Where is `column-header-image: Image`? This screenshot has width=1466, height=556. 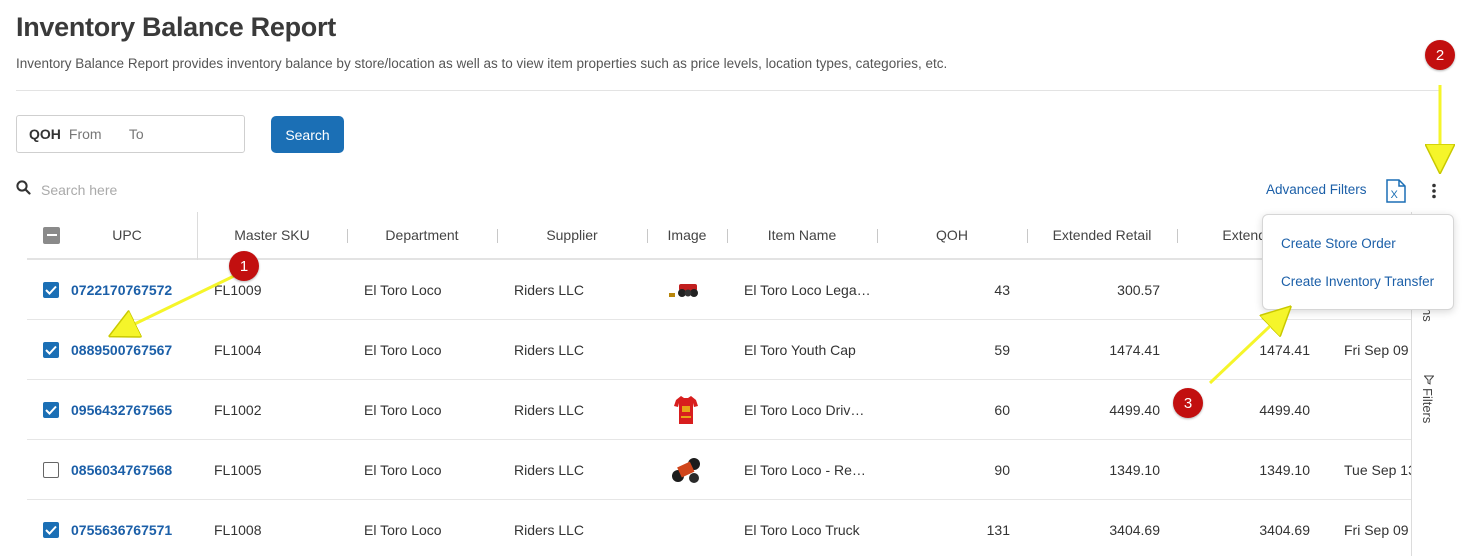
column-header-image: Image is located at coordinates (687, 235).